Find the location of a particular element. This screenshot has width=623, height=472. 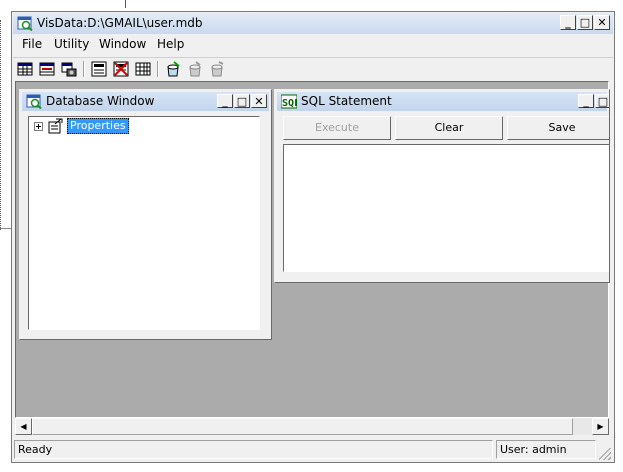

sql-icon: SQL is located at coordinates (289, 101).